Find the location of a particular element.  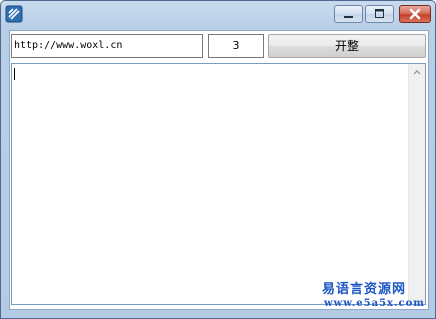

scroll-up-button is located at coordinates (417, 72).